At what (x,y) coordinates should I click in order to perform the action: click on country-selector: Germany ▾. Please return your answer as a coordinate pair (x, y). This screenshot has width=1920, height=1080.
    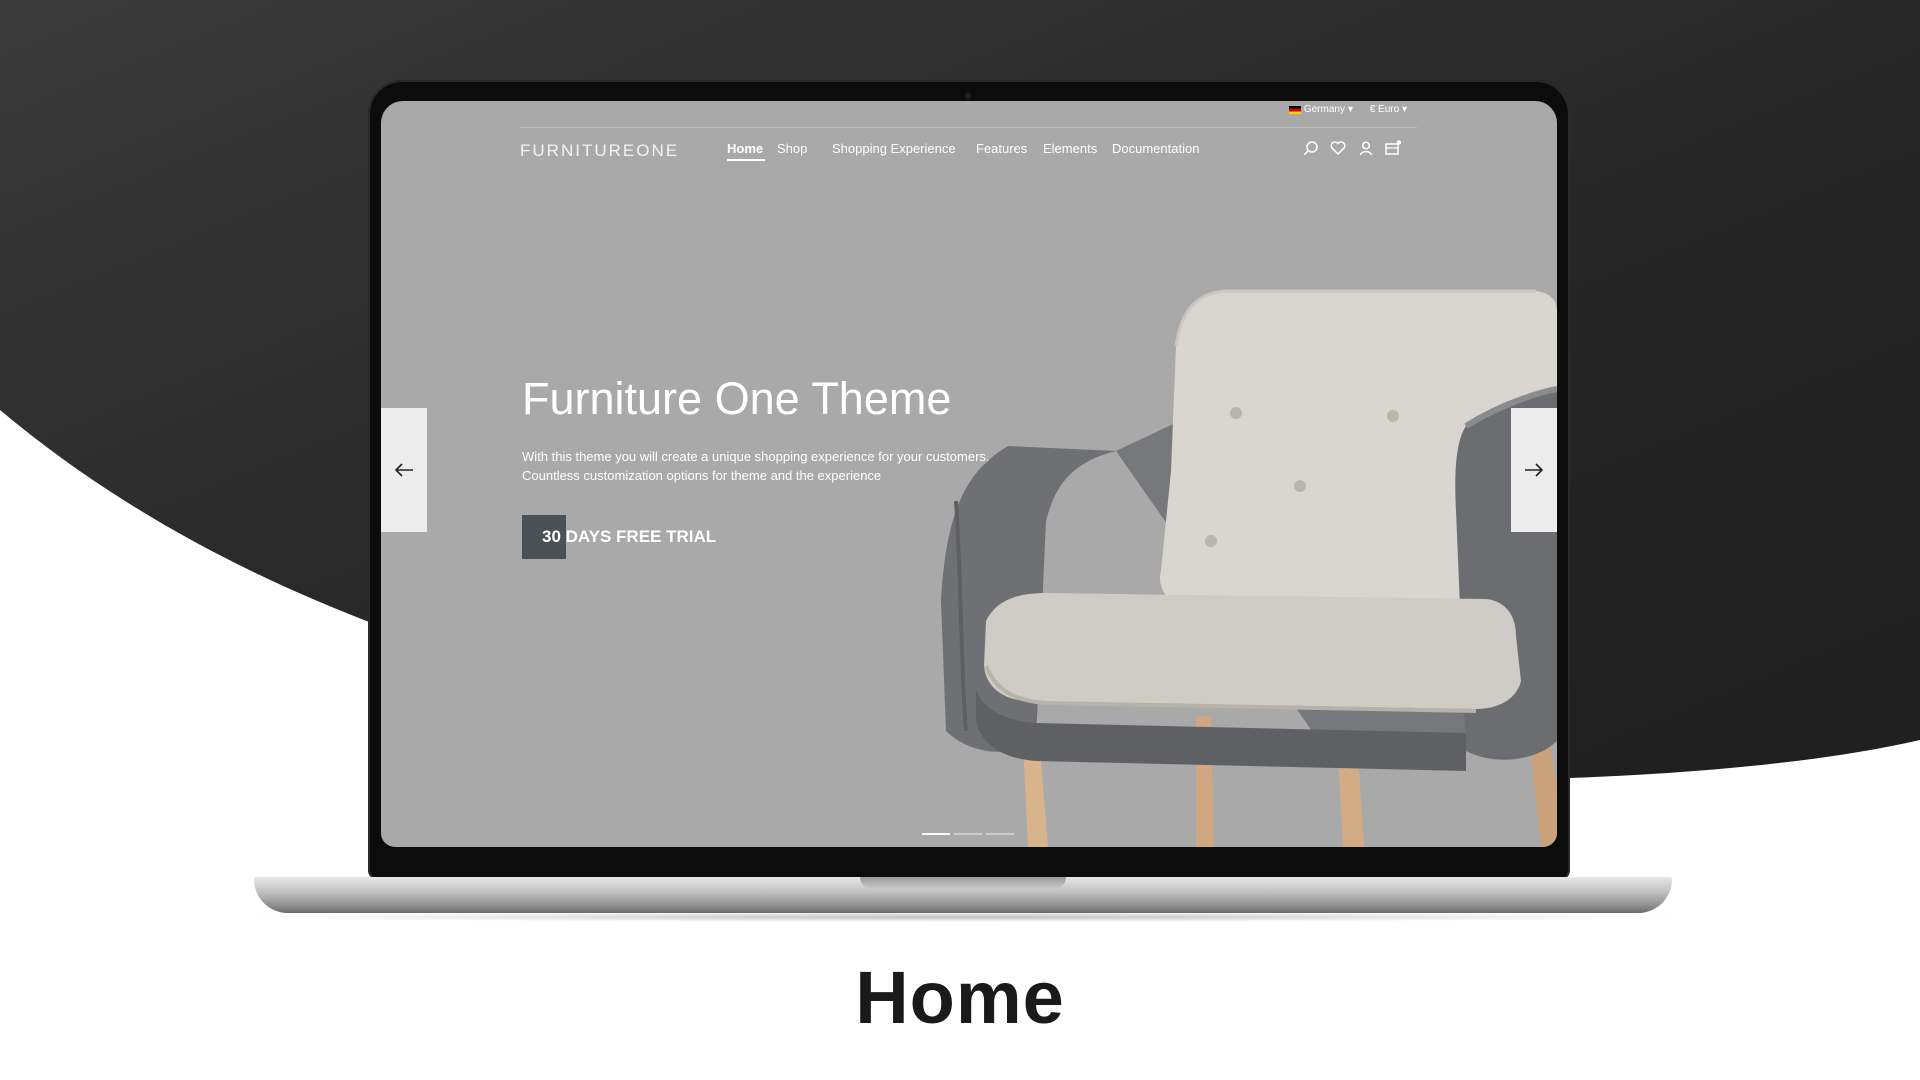
    Looking at the image, I should click on (1320, 109).